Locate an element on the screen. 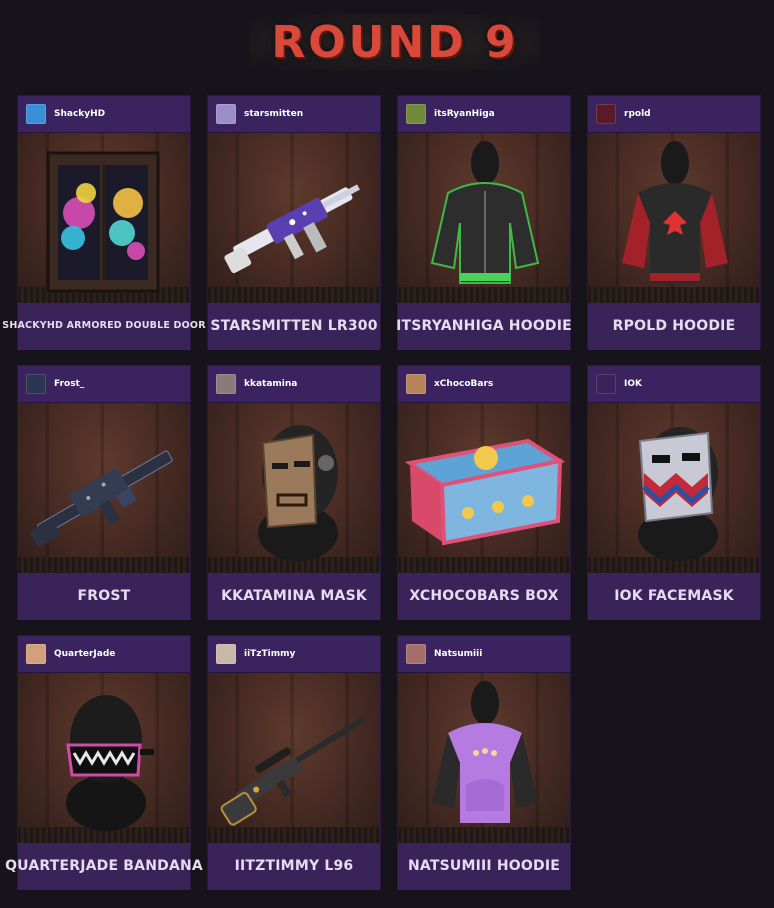 The width and height of the screenshot is (774, 908). card-header: ShackyHD is located at coordinates (104, 114).